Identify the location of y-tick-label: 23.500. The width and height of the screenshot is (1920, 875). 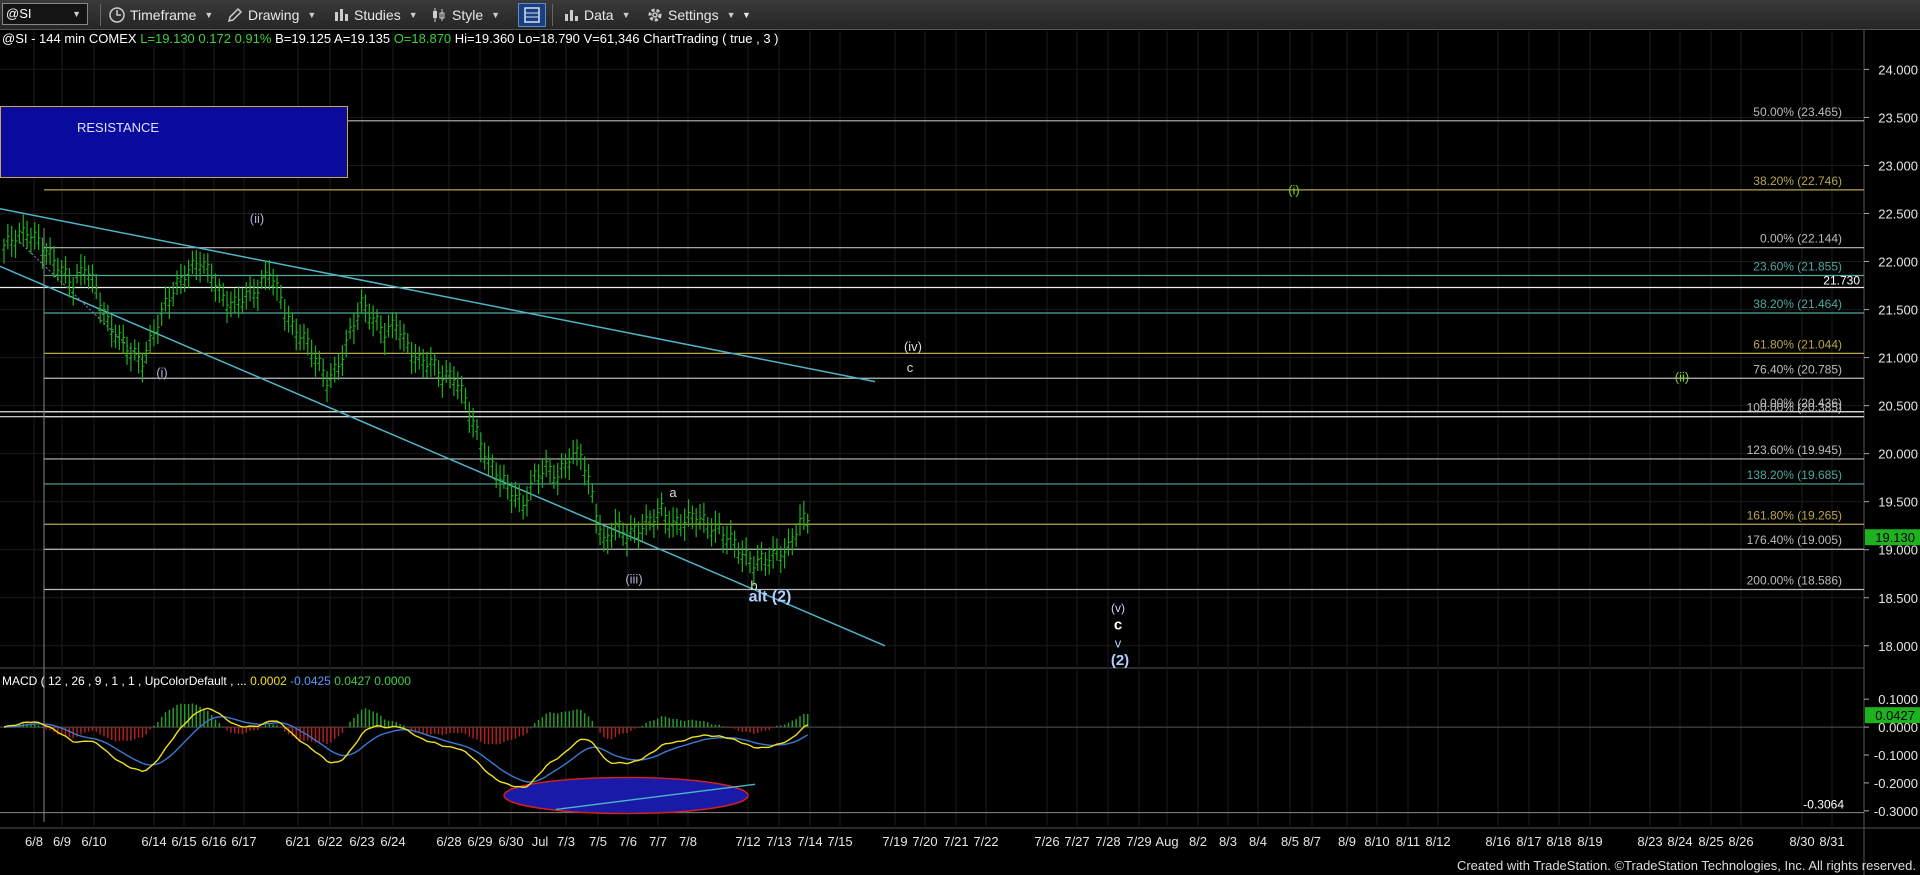
(1898, 117).